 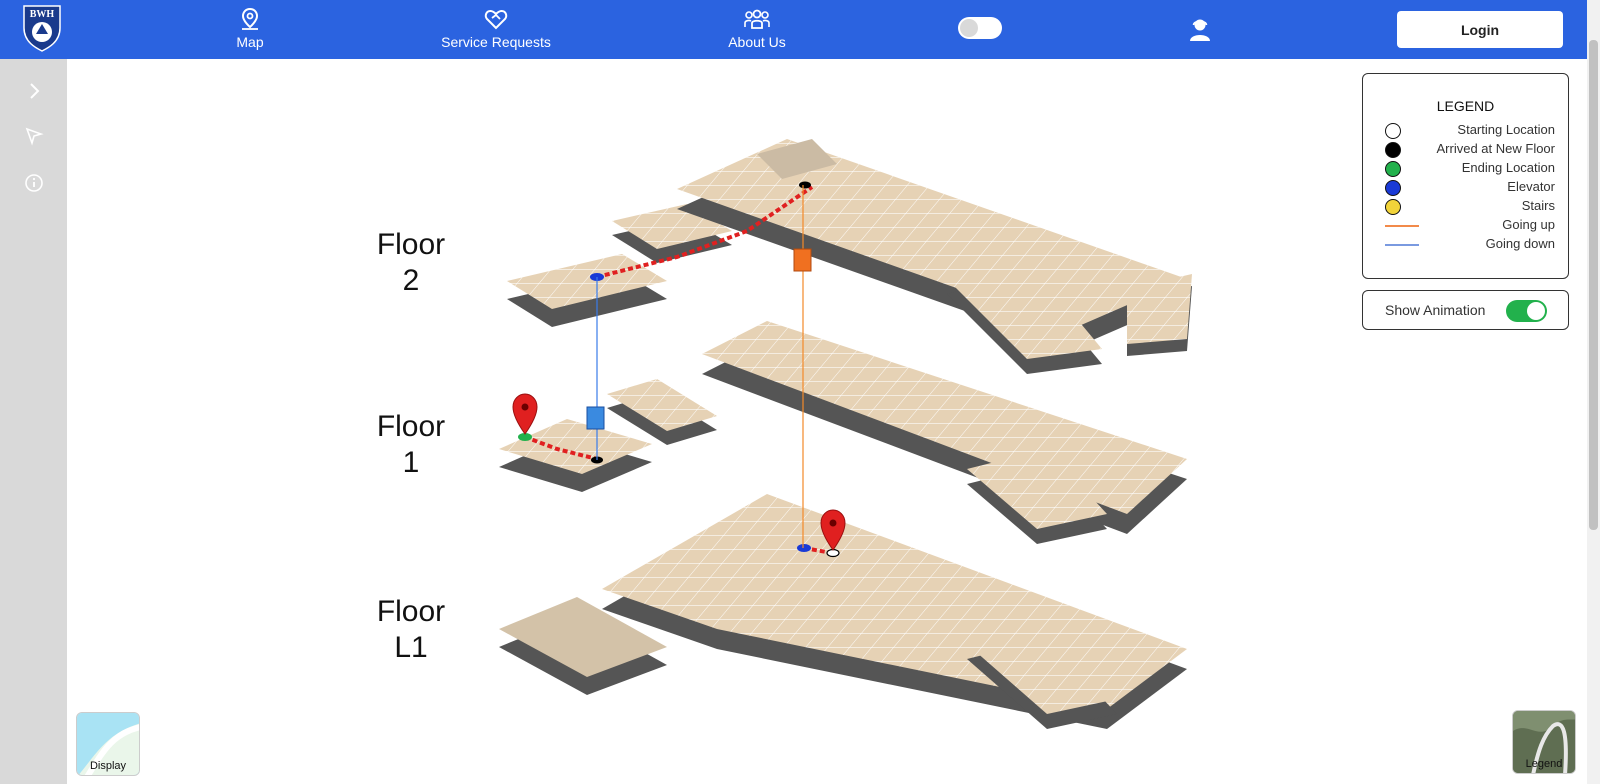 What do you see at coordinates (1470, 188) in the screenshot?
I see `legend-item: Elevator` at bounding box center [1470, 188].